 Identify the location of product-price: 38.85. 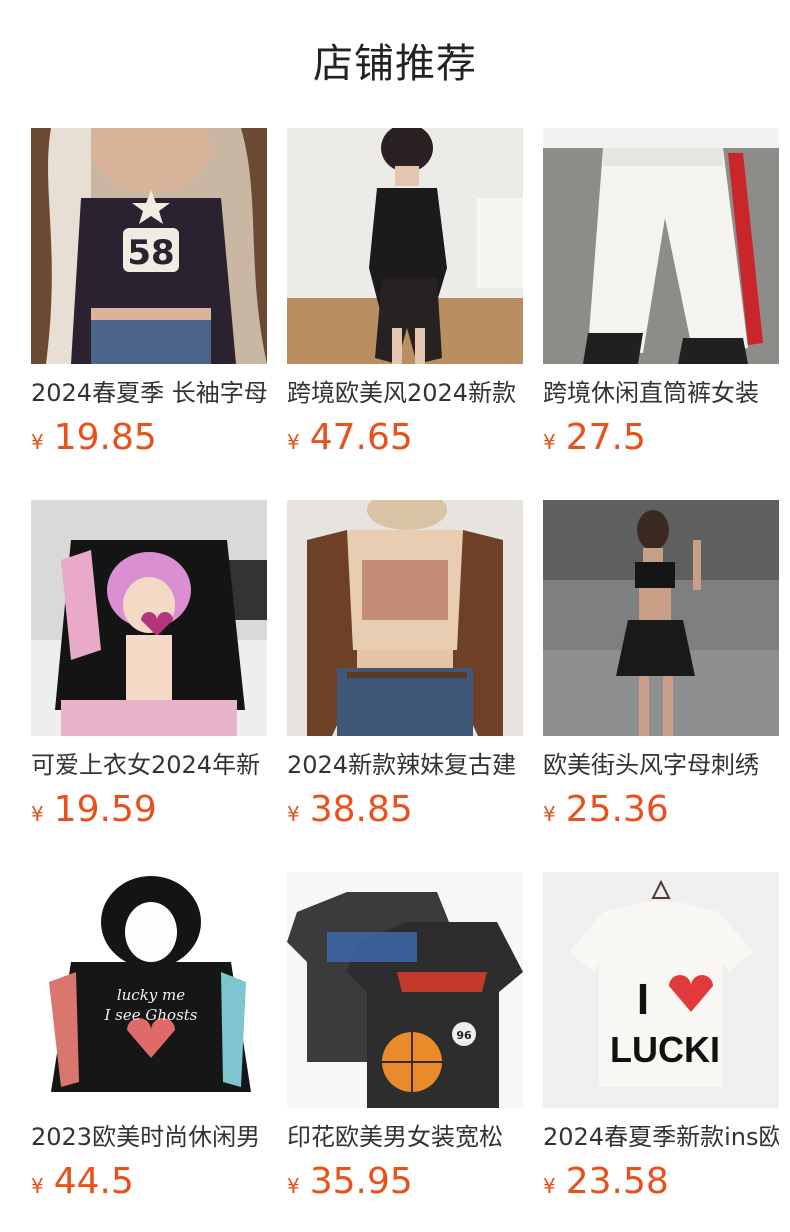
(361, 809).